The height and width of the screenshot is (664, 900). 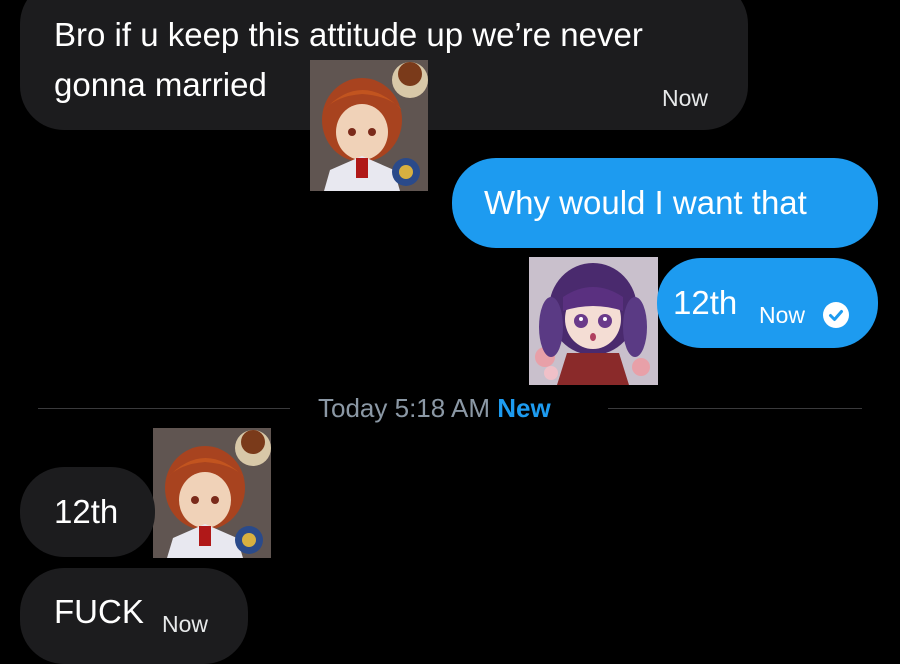 I want to click on new-messages-badge: New, so click(x=524, y=408).